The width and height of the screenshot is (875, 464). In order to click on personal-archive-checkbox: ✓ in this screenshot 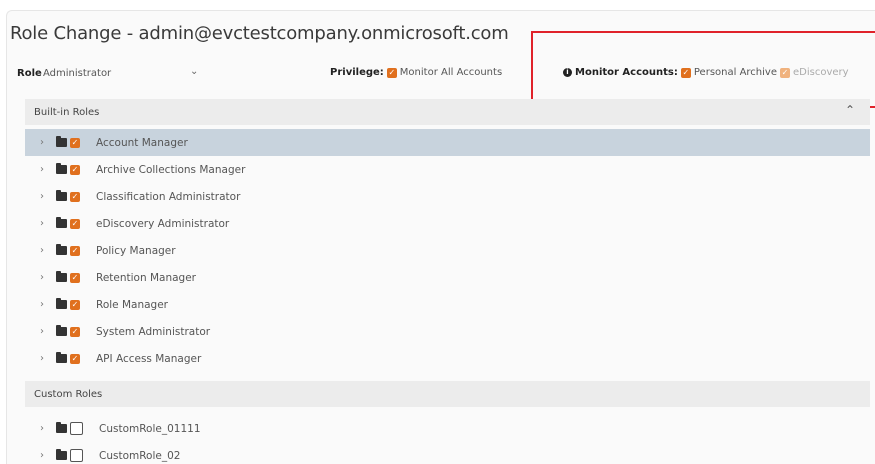, I will do `click(685, 72)`.